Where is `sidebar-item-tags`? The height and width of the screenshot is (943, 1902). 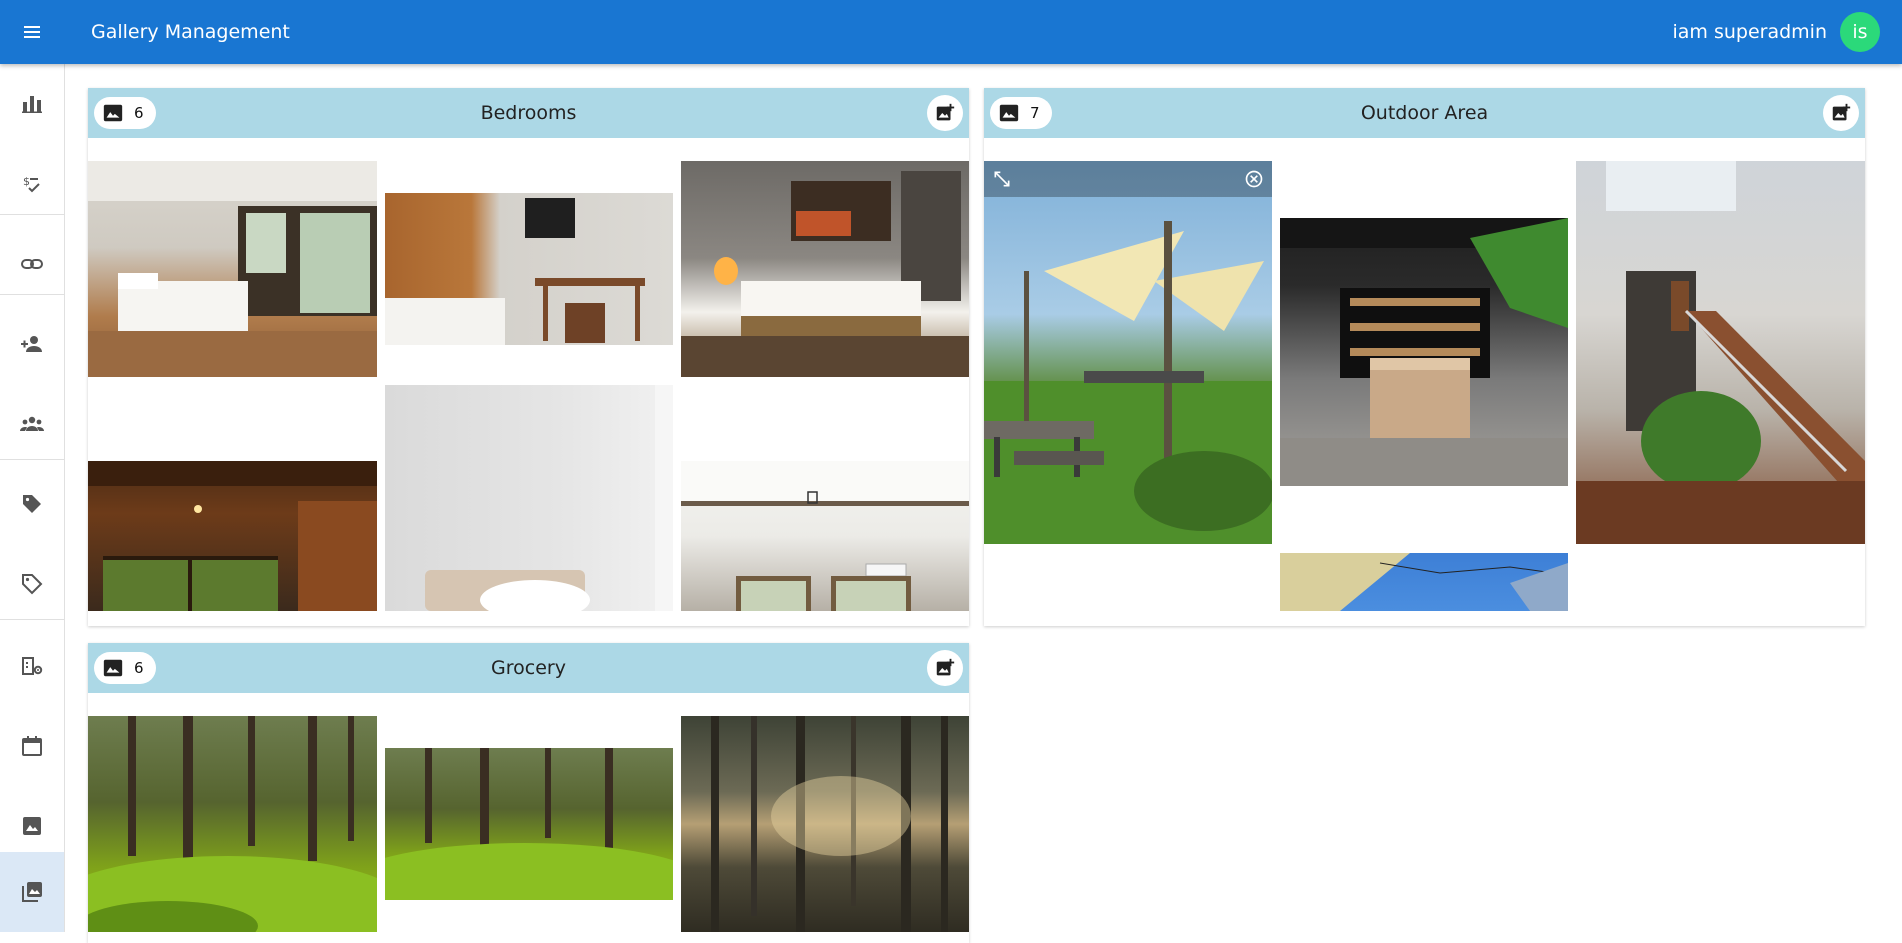 sidebar-item-tags is located at coordinates (32, 504).